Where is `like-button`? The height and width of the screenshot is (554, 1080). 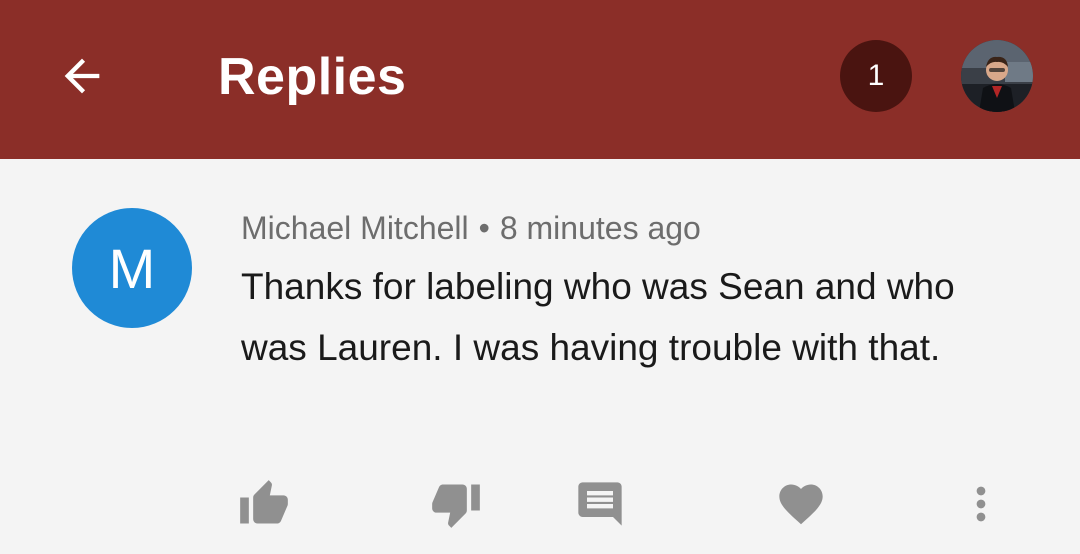
like-button is located at coordinates (264, 504).